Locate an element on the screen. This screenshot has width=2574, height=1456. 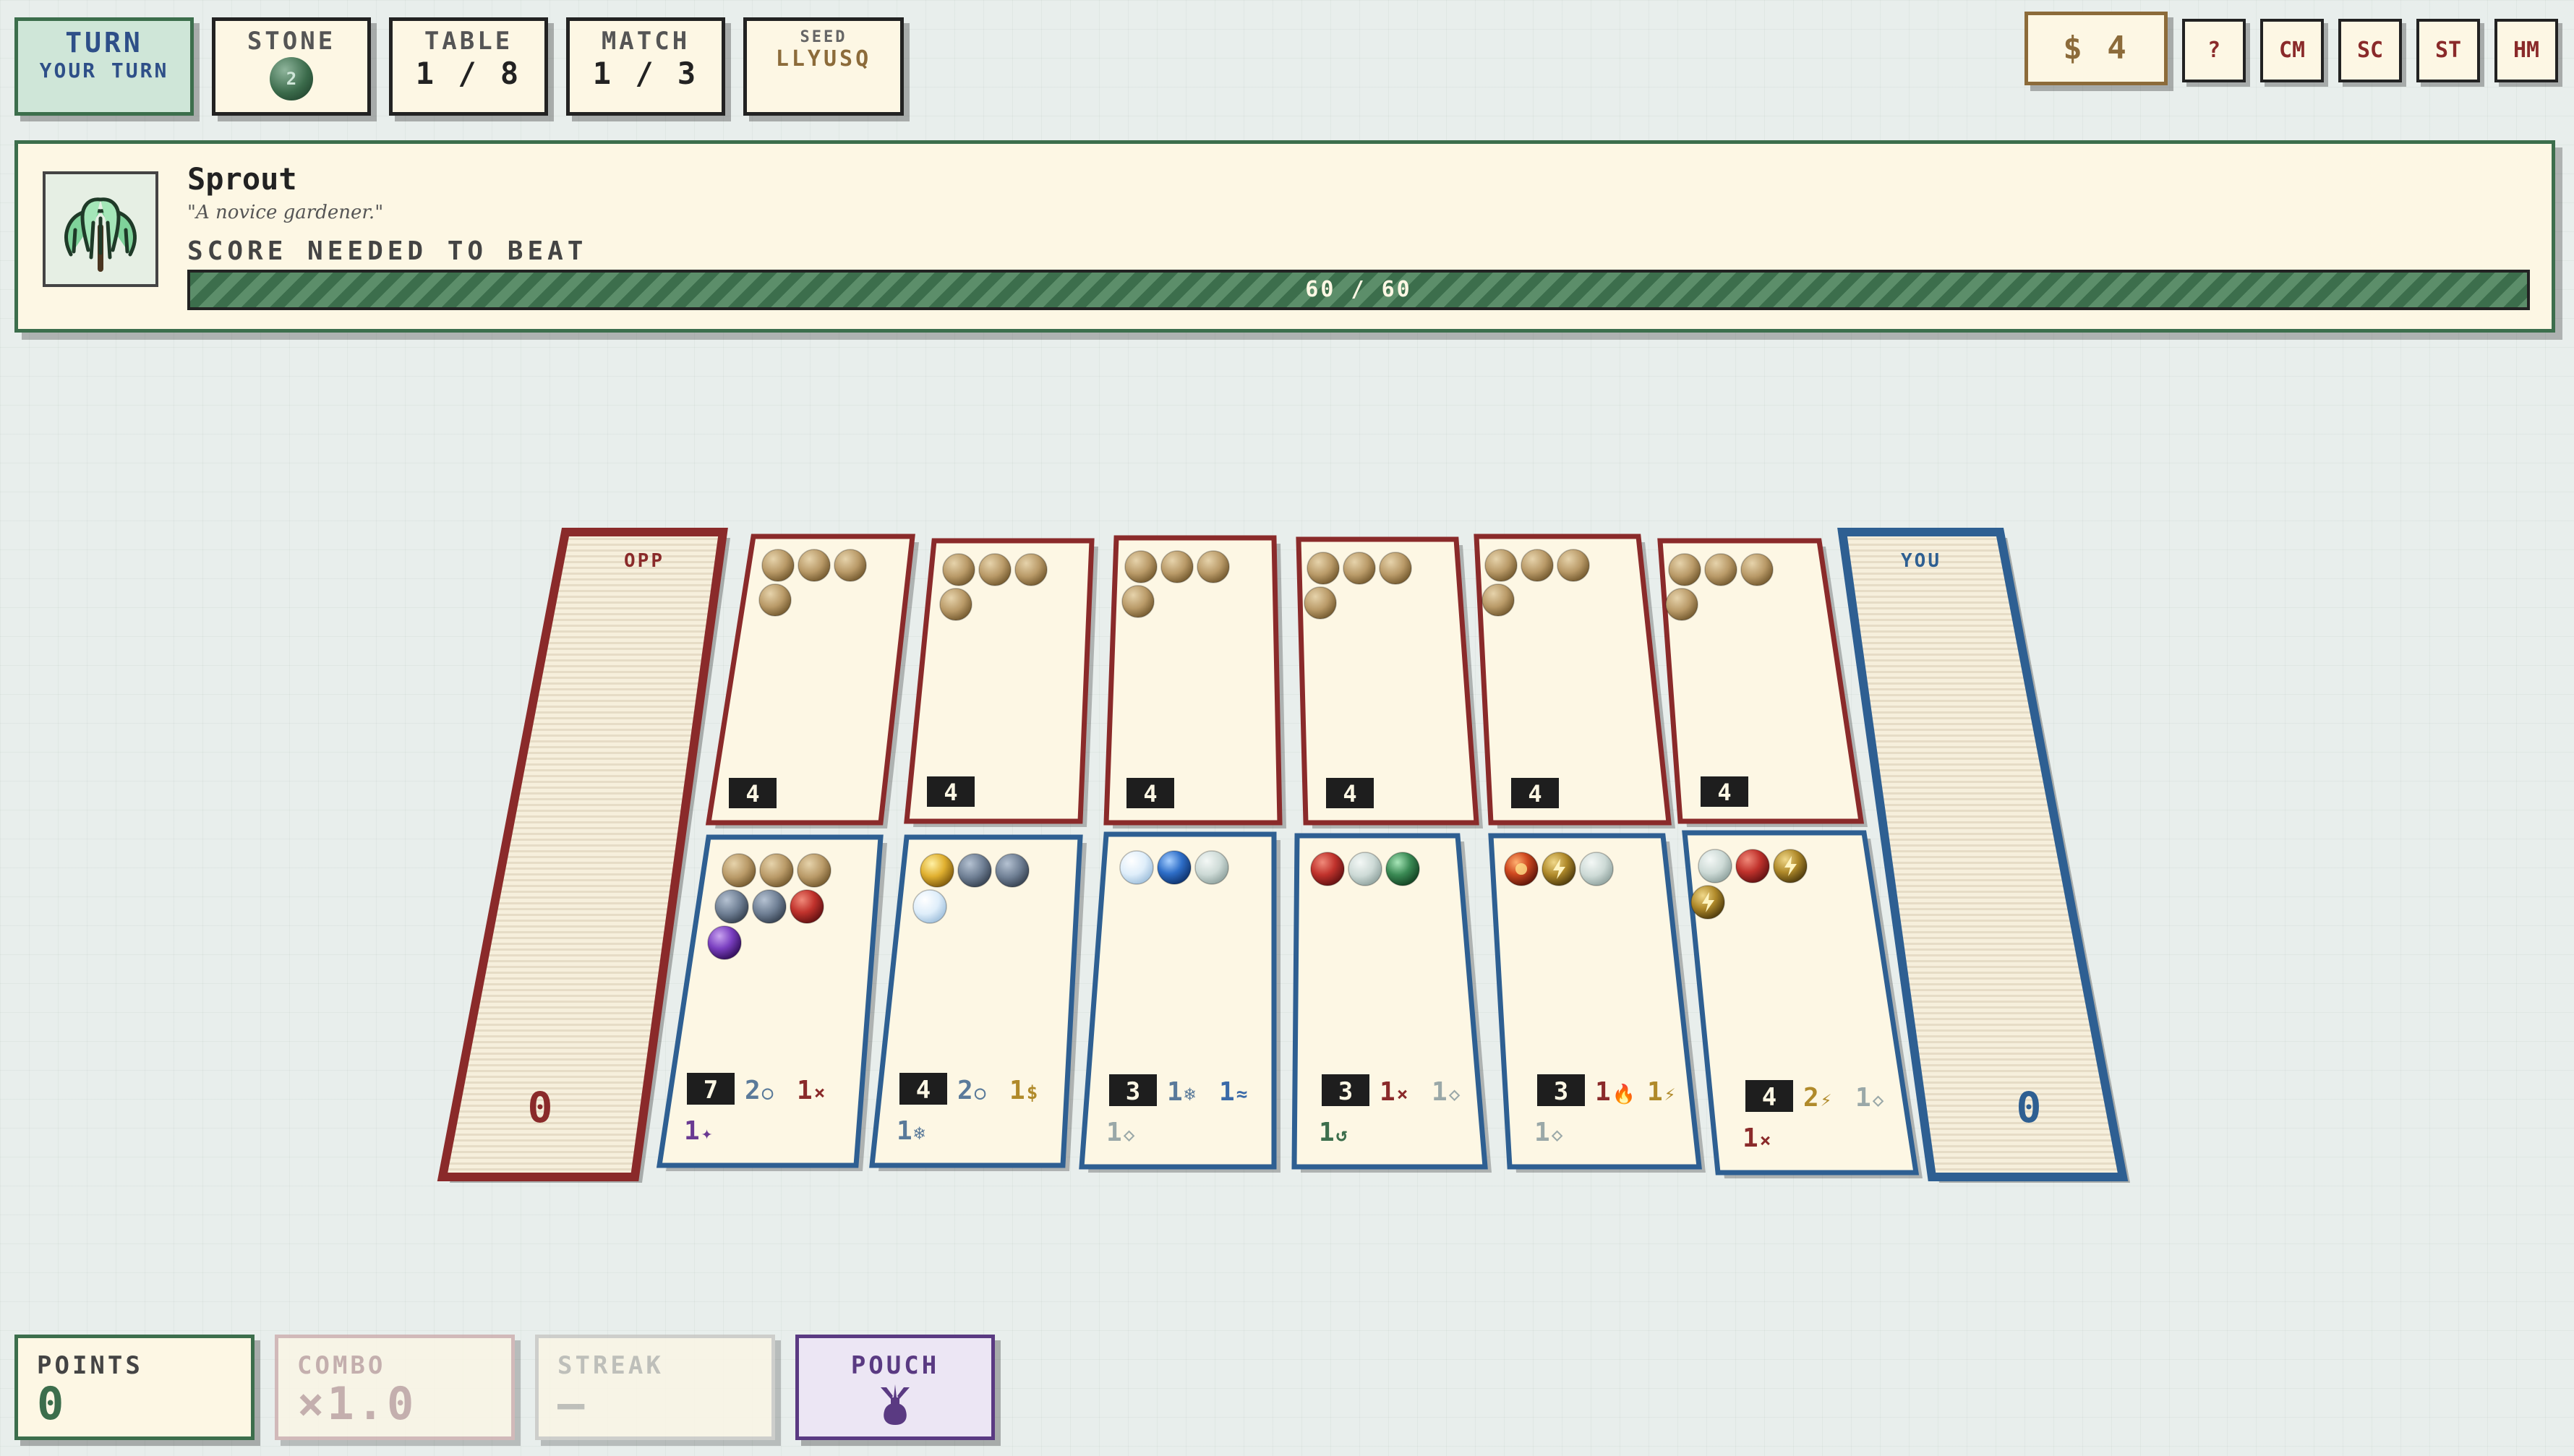
score-progress-bar: 60 / 60 is located at coordinates (1358, 290).